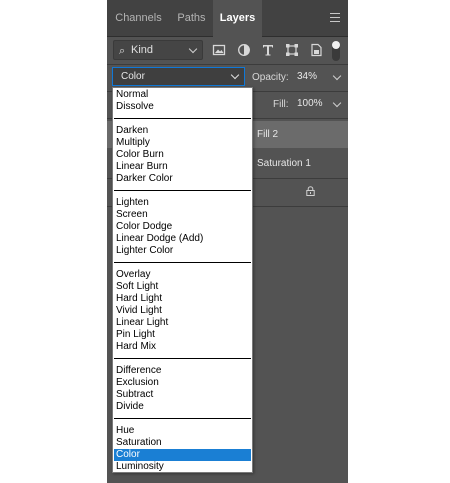 The height and width of the screenshot is (483, 450). I want to click on blend-option-divide: Divide, so click(182, 407).